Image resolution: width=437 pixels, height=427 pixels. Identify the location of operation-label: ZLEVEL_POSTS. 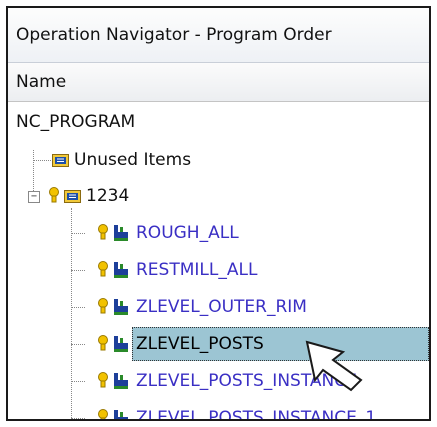
(200, 344).